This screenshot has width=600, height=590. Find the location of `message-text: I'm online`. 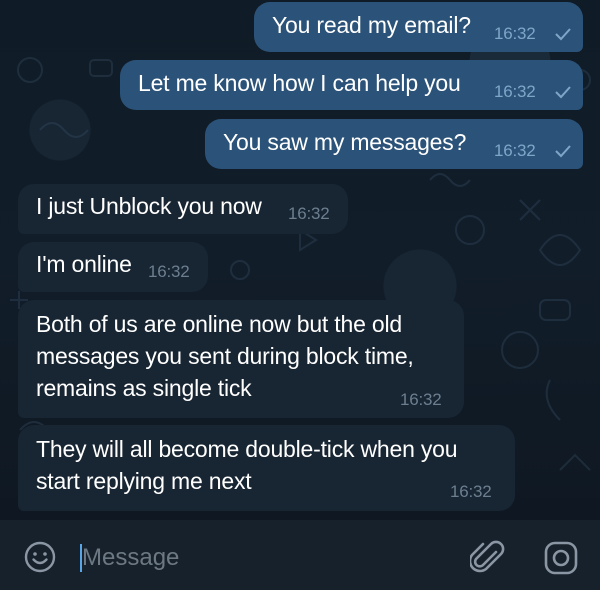

message-text: I'm online is located at coordinates (84, 264).